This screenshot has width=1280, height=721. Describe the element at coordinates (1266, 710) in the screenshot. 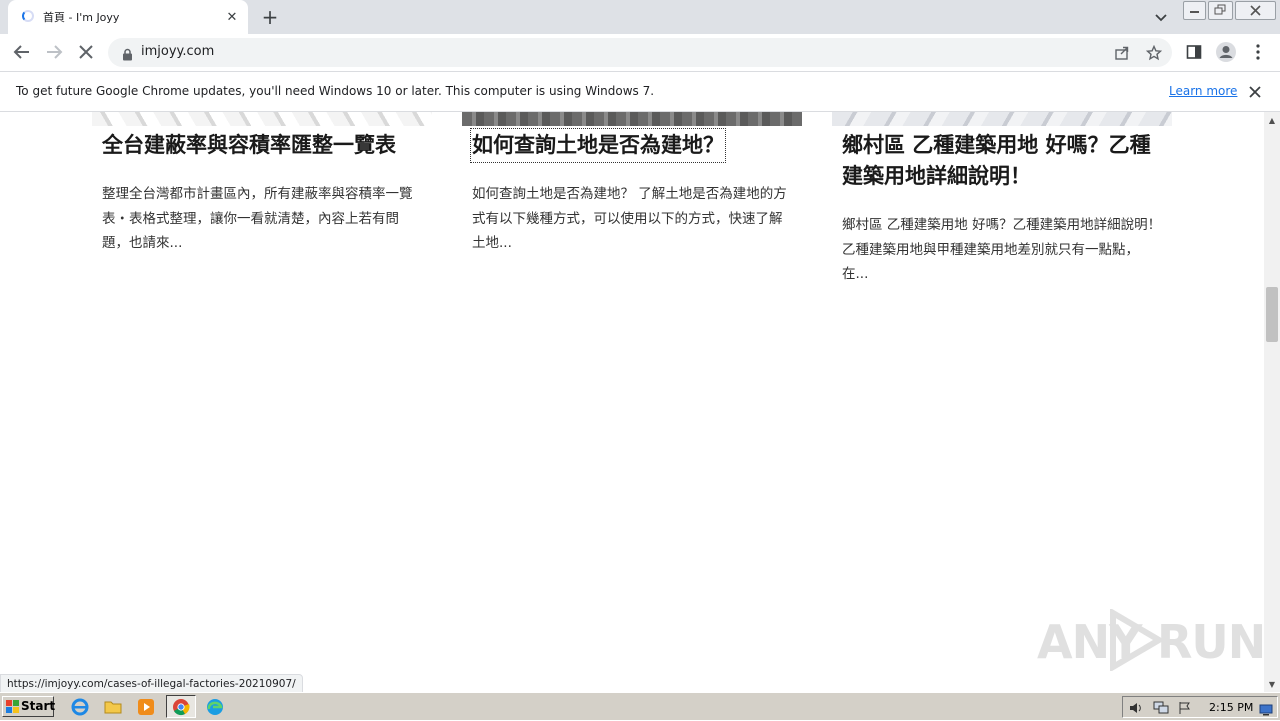

I see `show-desktop-icon` at that location.